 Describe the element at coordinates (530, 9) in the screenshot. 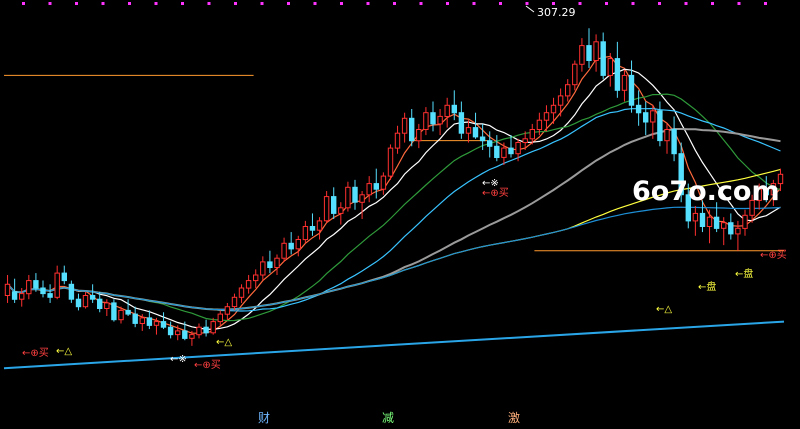

I see `peak-leader-line` at that location.